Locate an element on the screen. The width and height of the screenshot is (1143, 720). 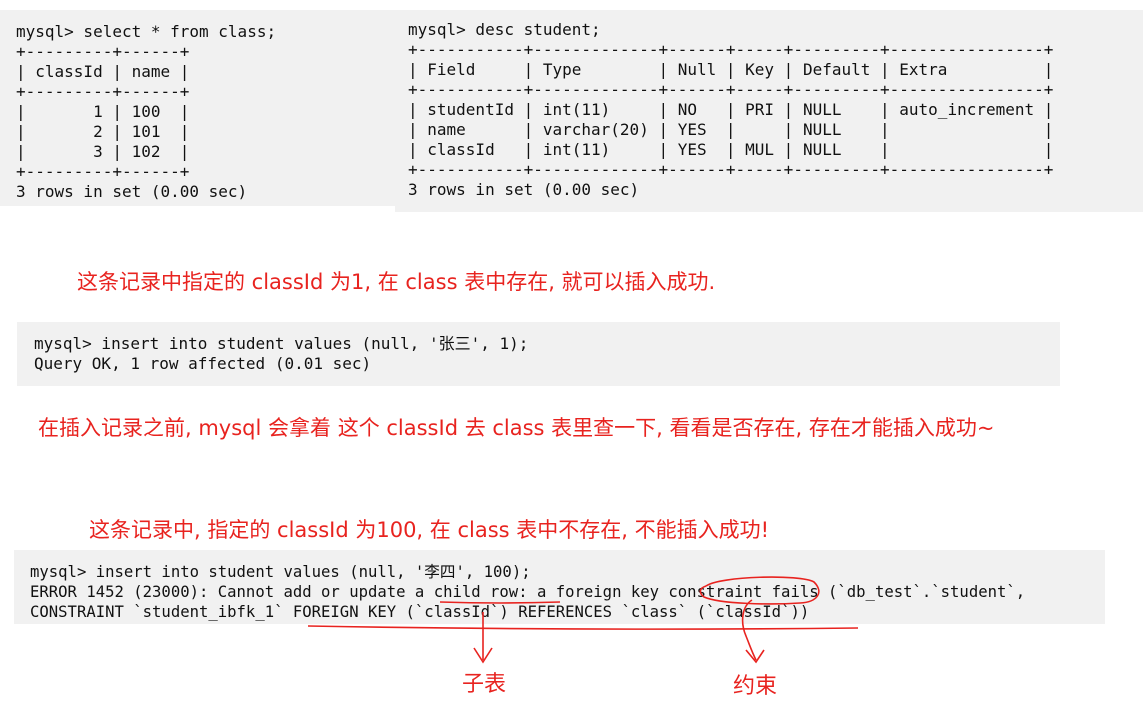
underline-child-row is located at coordinates (500, 602).